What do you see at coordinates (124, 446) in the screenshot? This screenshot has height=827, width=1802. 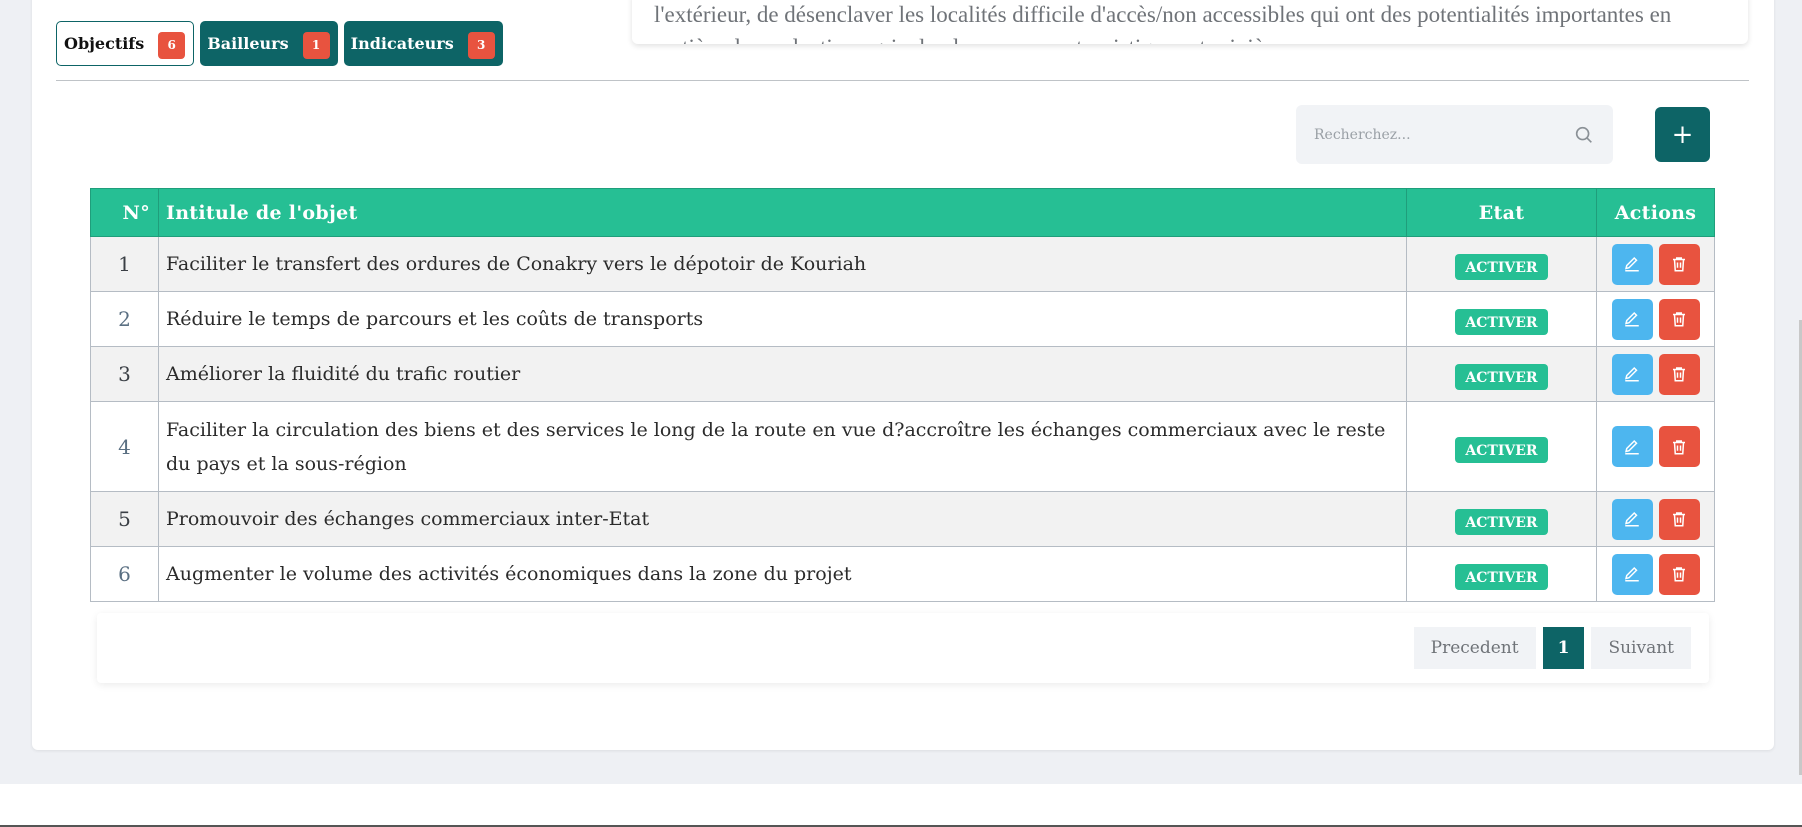 I see `row-number: 4` at bounding box center [124, 446].